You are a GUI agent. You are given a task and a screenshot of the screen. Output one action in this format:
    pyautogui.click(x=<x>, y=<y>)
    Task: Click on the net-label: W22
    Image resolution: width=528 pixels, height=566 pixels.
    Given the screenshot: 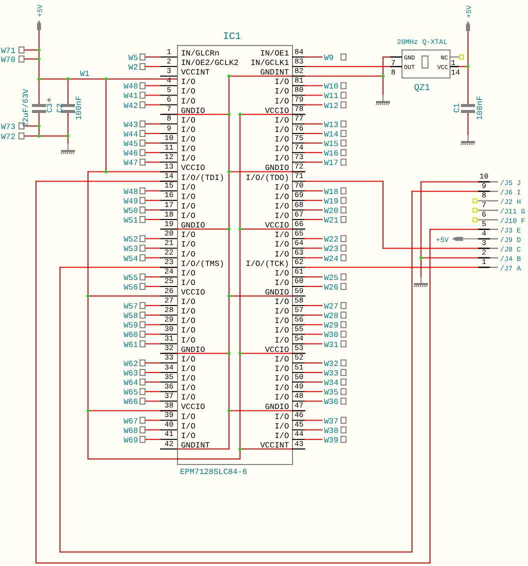 What is the action you would take?
    pyautogui.click(x=331, y=240)
    